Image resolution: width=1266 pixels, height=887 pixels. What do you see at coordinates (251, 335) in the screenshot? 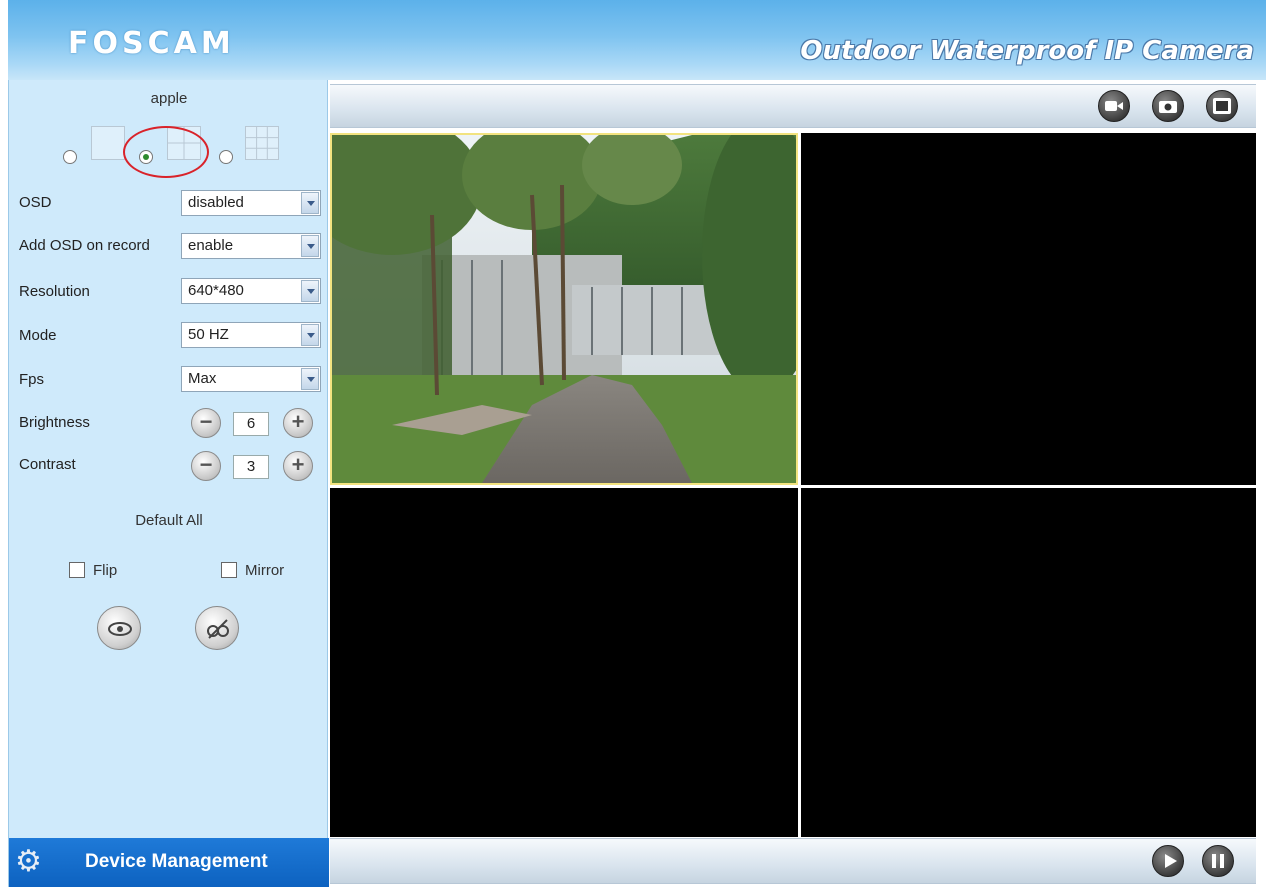
I see `mode-select: 50 HZ` at bounding box center [251, 335].